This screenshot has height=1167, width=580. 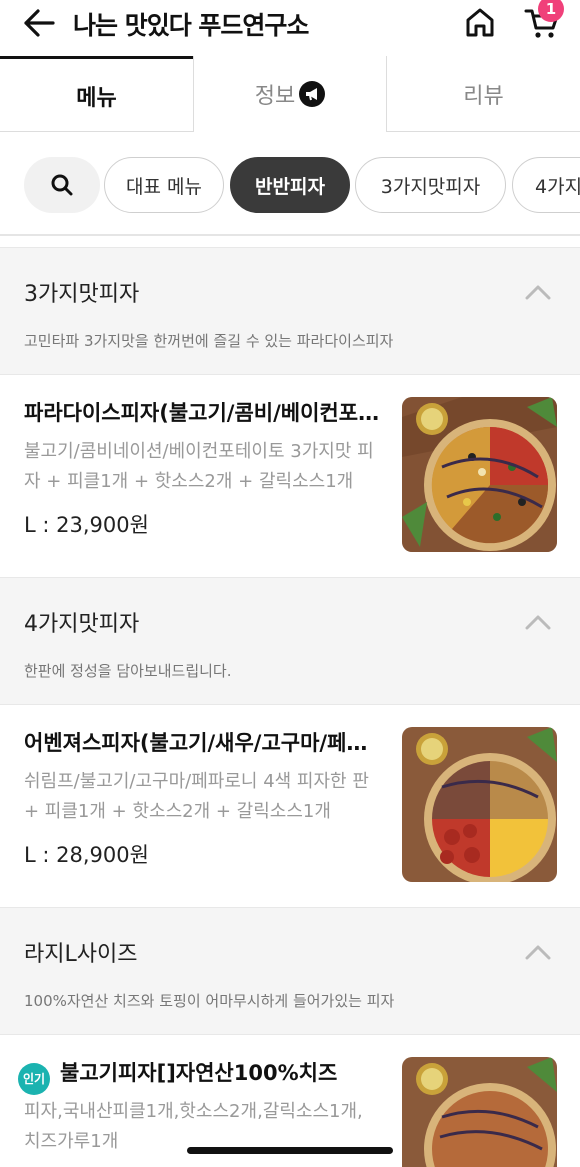 I want to click on tab-menu: 메뉴, so click(x=96, y=94).